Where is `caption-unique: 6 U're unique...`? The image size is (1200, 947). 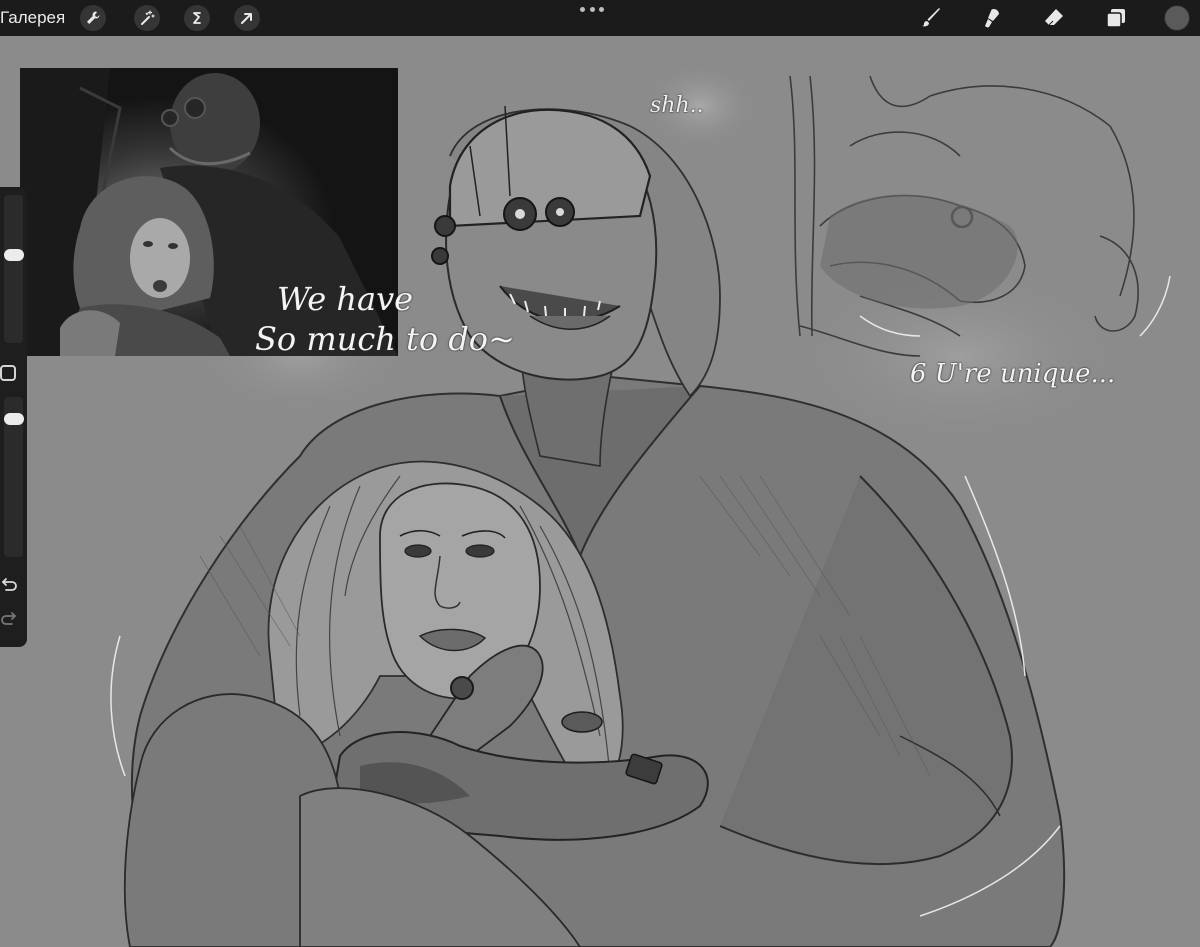
caption-unique: 6 U're unique... is located at coordinates (1013, 374).